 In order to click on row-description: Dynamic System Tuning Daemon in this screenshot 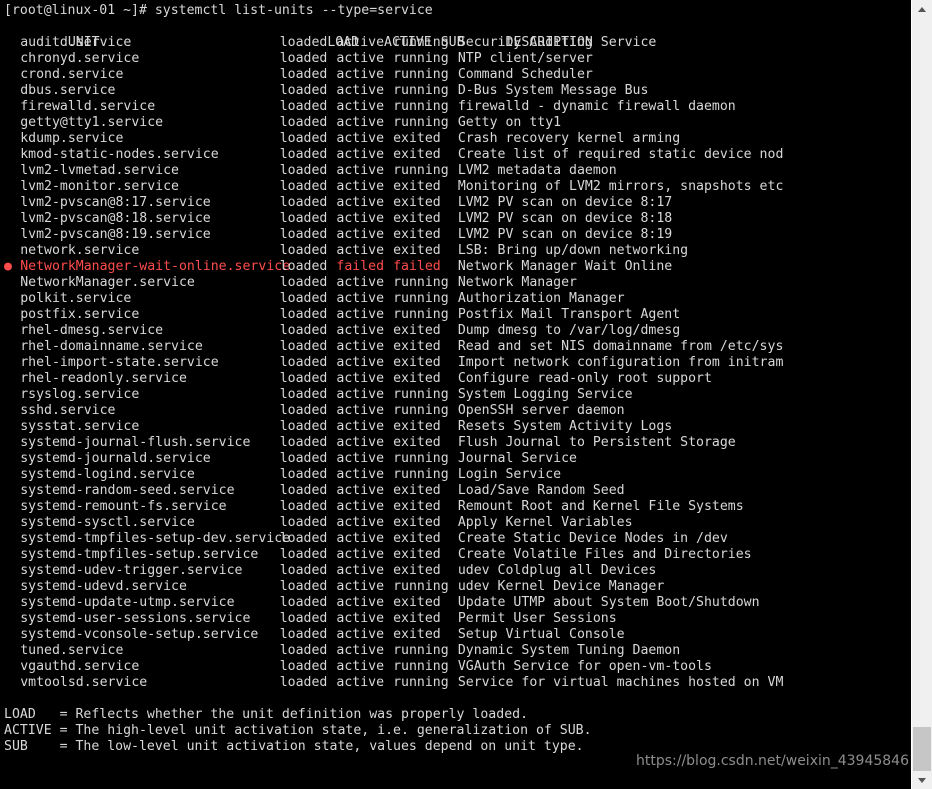, I will do `click(569, 650)`.